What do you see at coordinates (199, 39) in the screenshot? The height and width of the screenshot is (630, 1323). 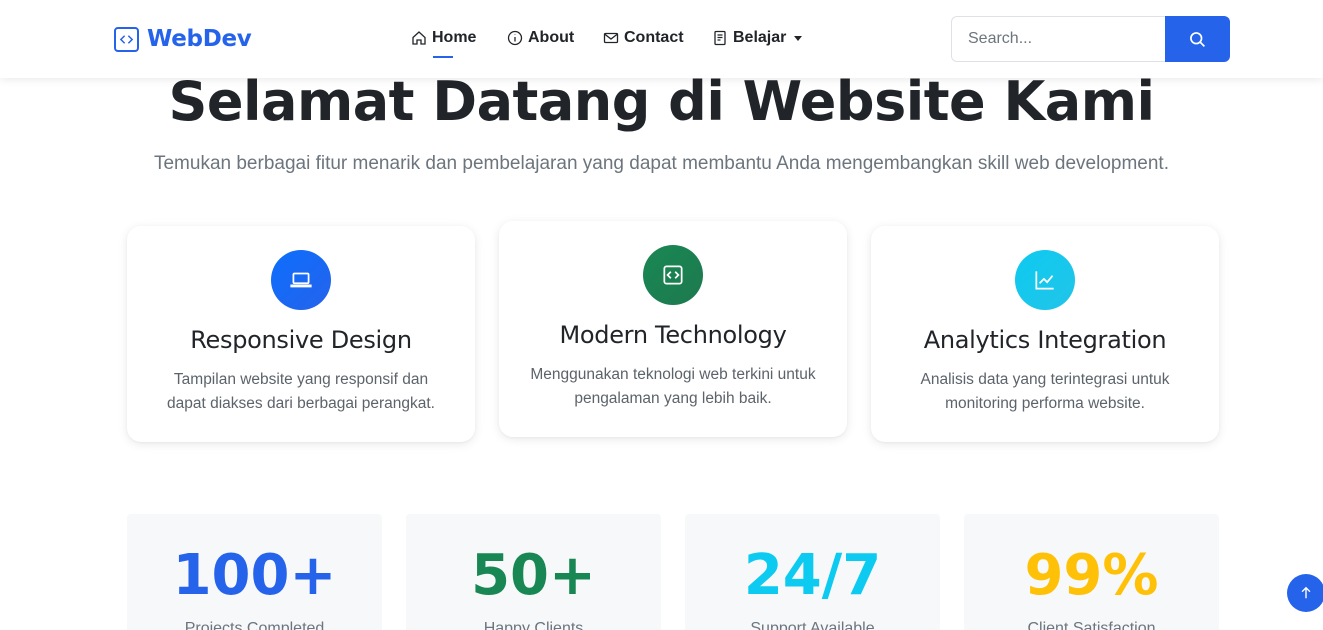 I see `brand-name: WebDev` at bounding box center [199, 39].